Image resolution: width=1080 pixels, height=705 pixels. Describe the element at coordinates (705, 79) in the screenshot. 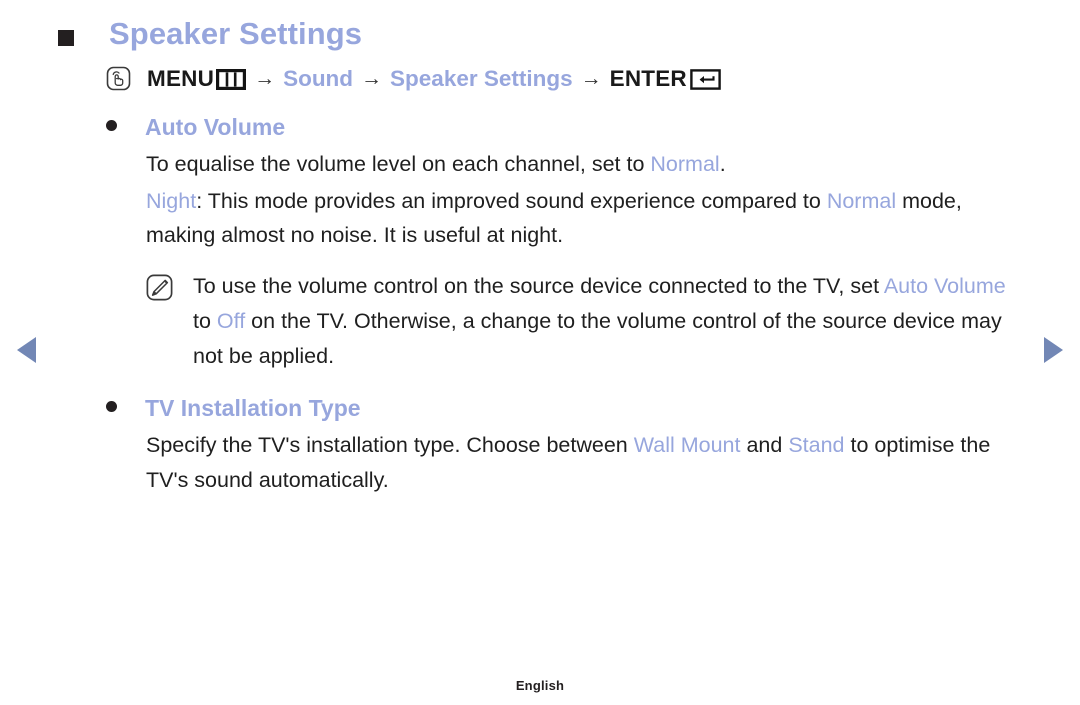

I see `enter-key-icon` at that location.